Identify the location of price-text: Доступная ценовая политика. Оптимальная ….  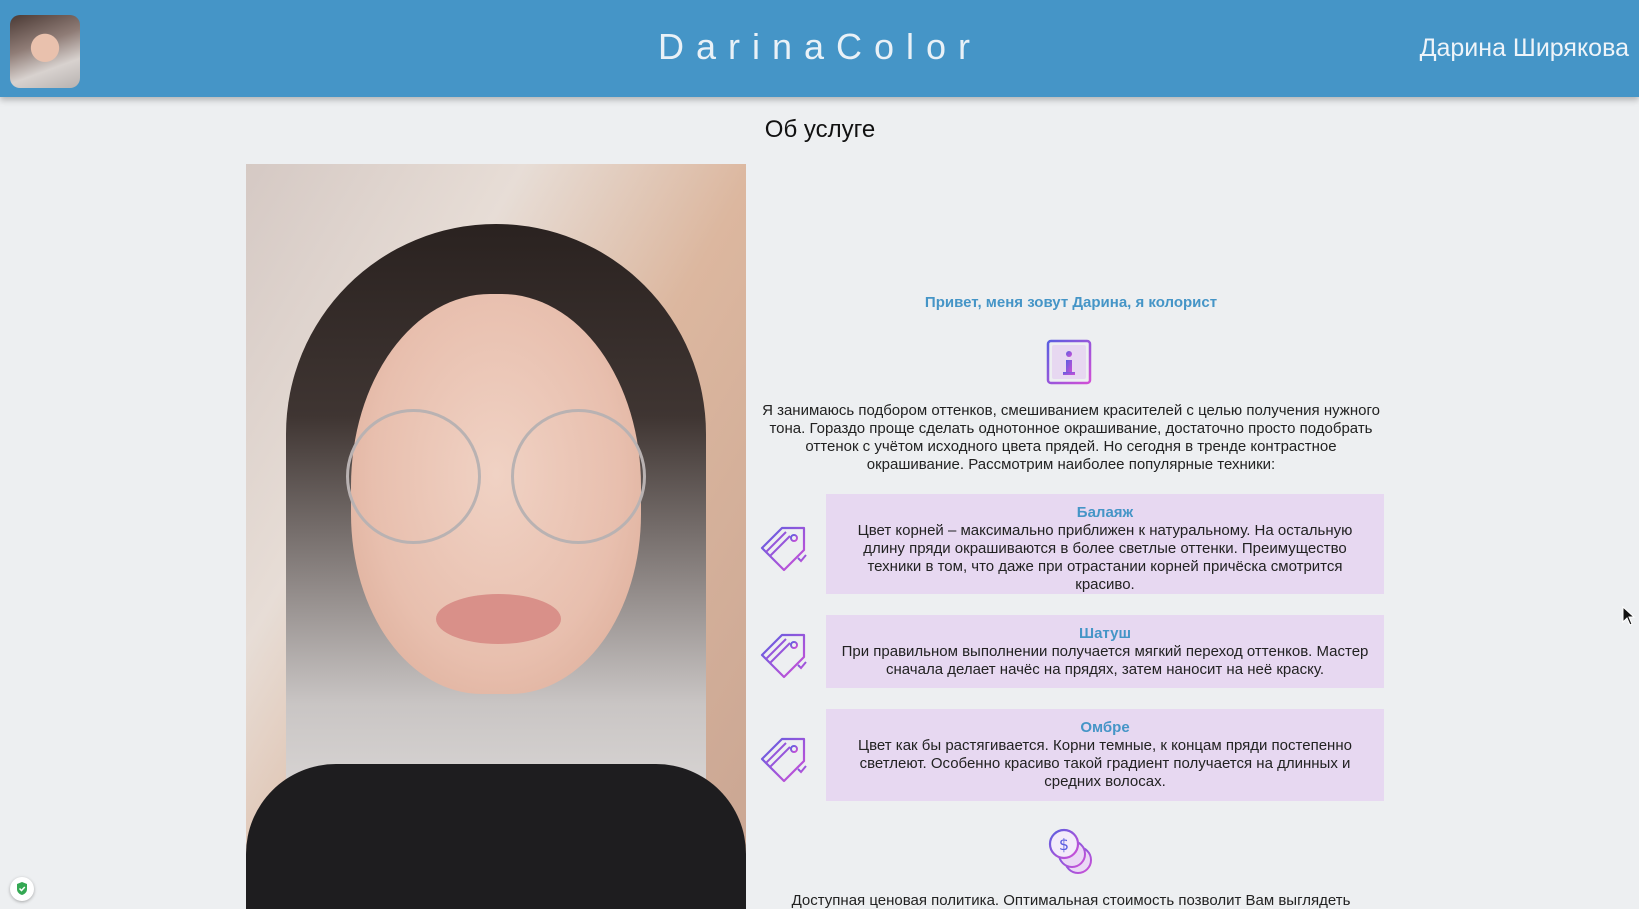
(1071, 900).